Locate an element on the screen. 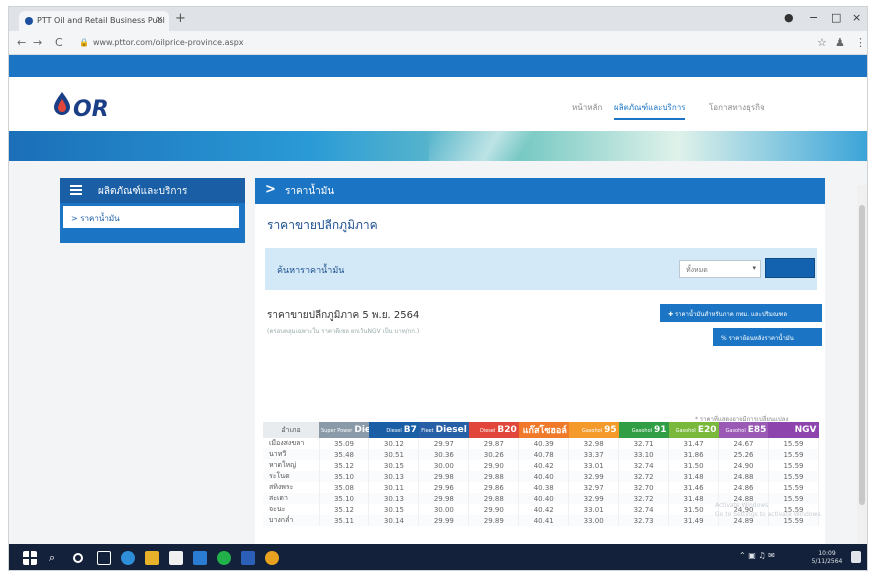 The width and height of the screenshot is (875, 575). notification-icon is located at coordinates (856, 557).